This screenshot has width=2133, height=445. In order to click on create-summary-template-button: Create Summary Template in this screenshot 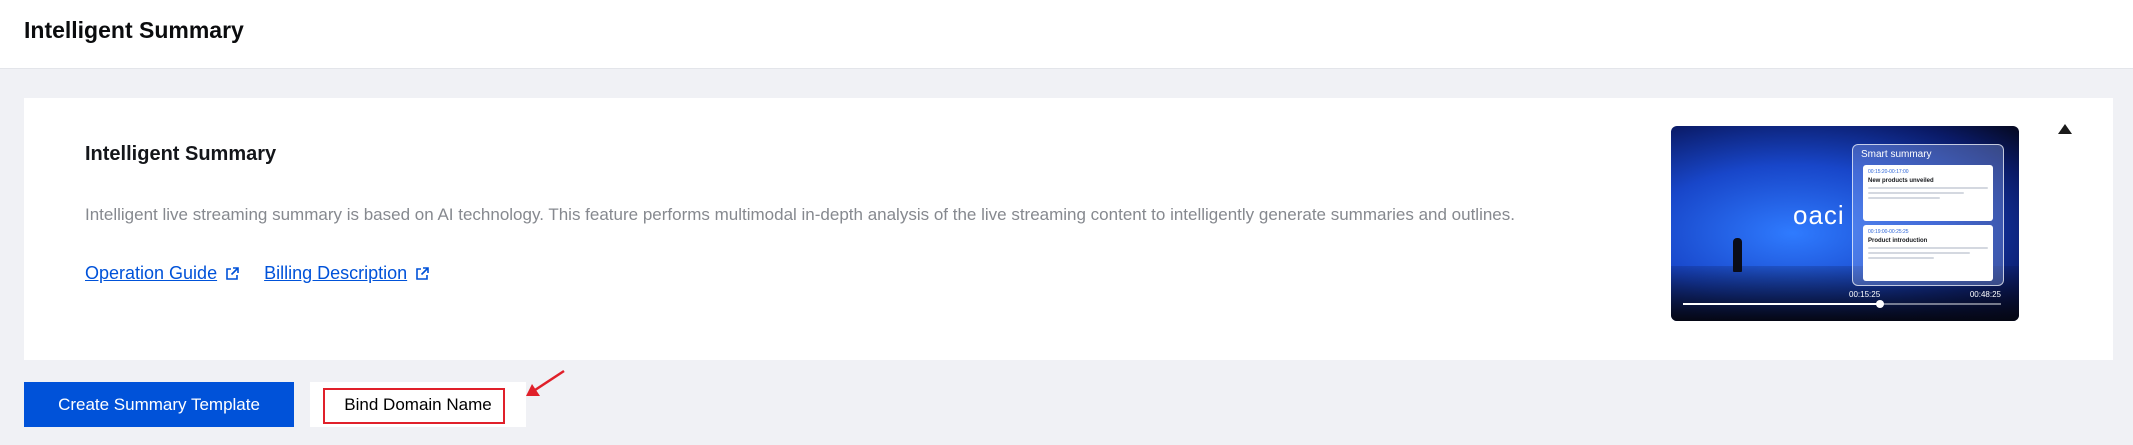, I will do `click(159, 404)`.